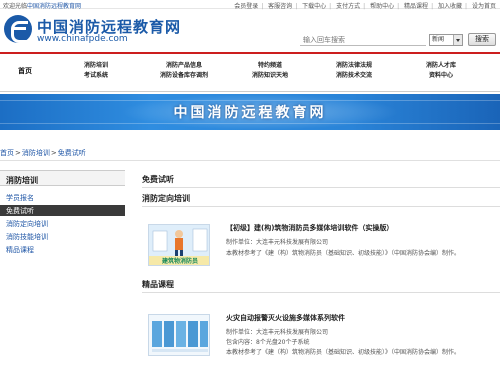 The height and width of the screenshot is (365, 500). What do you see at coordinates (25, 71) in the screenshot?
I see `nav-home: 首页` at bounding box center [25, 71].